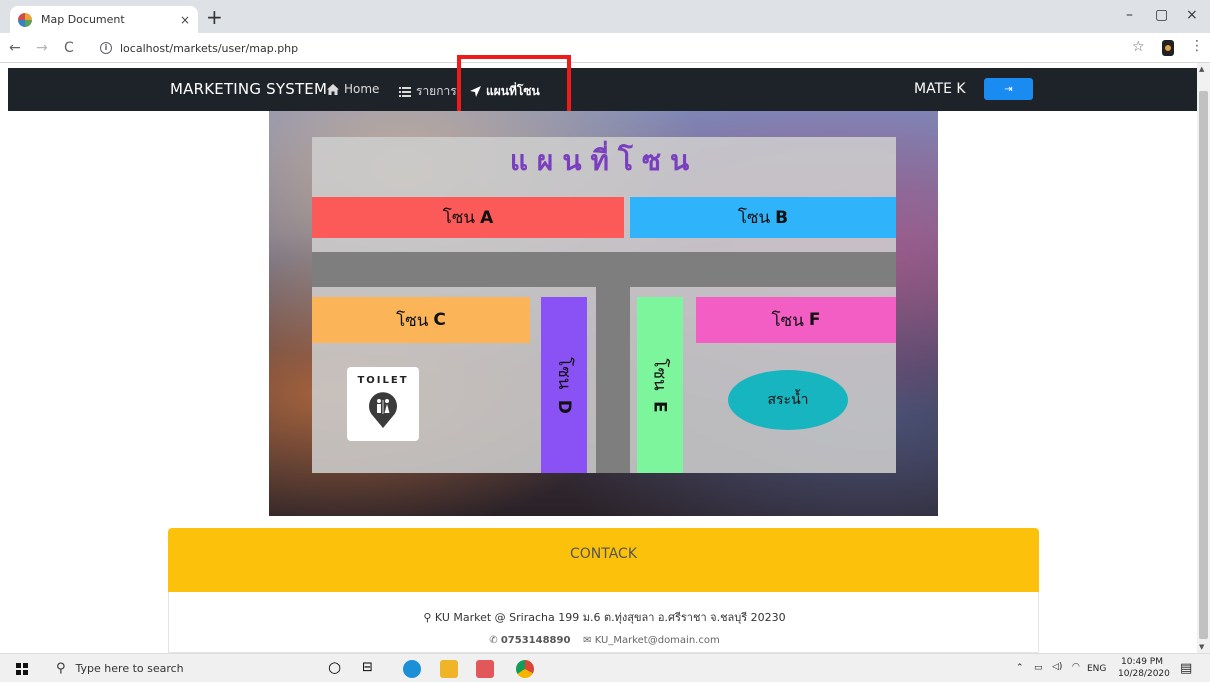  Describe the element at coordinates (1138, 47) in the screenshot. I see `bookmark-star-icon: ☆` at that location.